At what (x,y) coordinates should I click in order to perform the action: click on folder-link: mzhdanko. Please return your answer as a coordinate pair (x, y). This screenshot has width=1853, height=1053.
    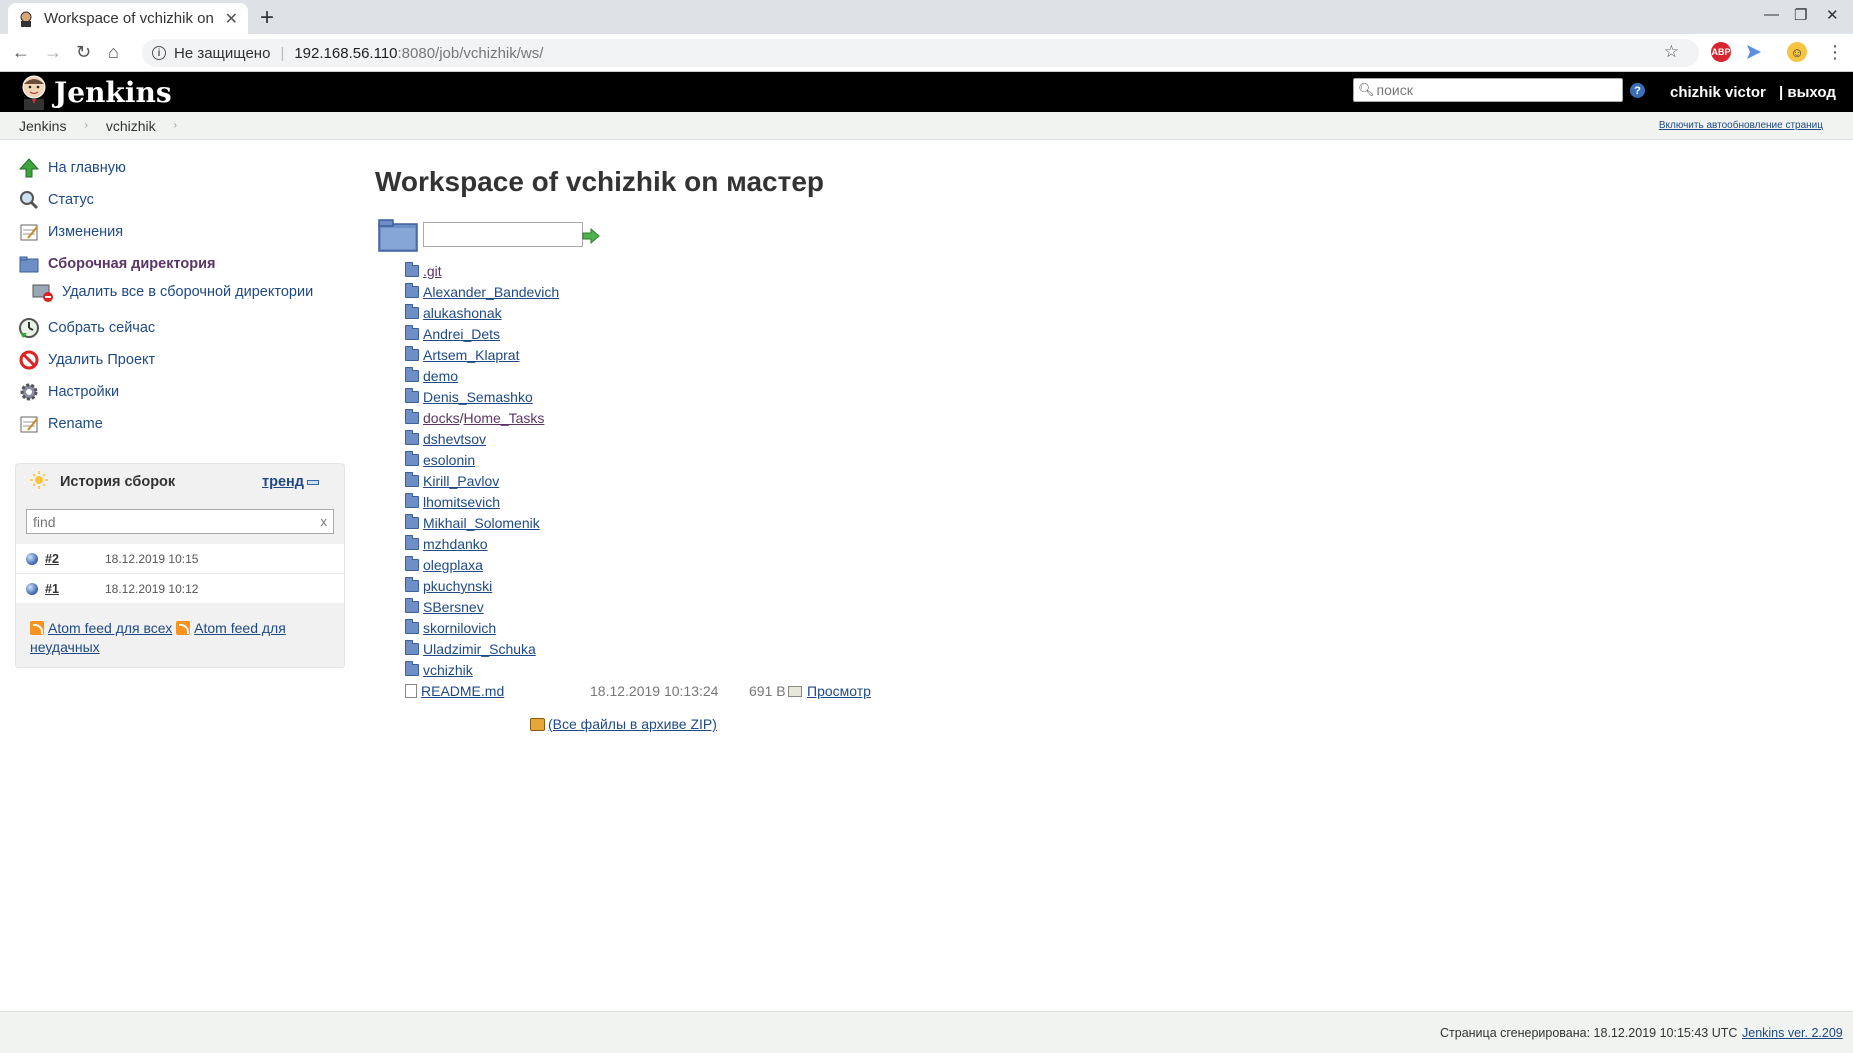
    Looking at the image, I should click on (455, 544).